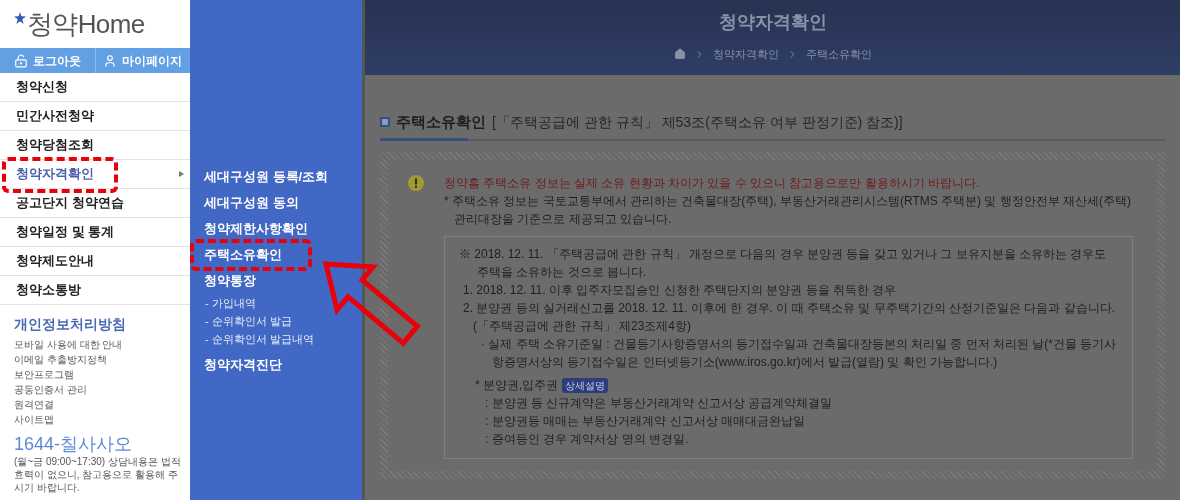 The image size is (1180, 500). Describe the element at coordinates (98, 474) in the screenshot. I see `hotline-note: (월~금 09:00~17:30) 상담내용은 법적효력이 없으니, 참고용으로 활용해 주시기 바랍니다.` at that location.